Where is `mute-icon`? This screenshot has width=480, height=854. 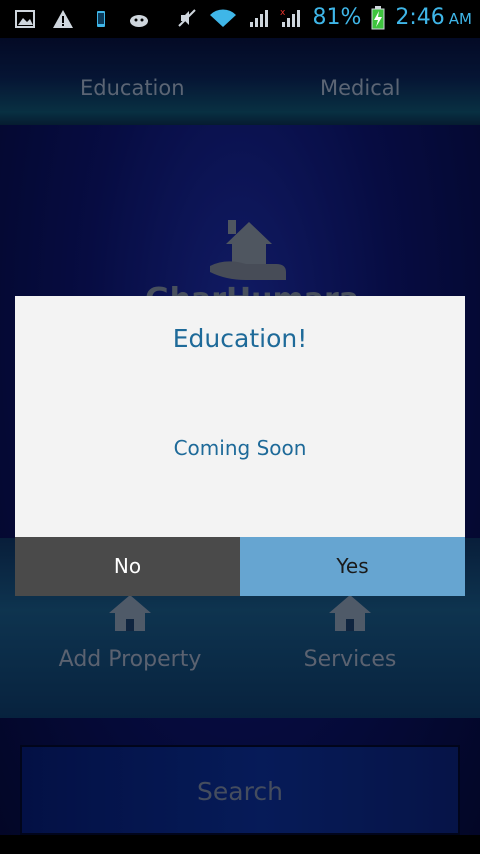
mute-icon is located at coordinates (187, 17).